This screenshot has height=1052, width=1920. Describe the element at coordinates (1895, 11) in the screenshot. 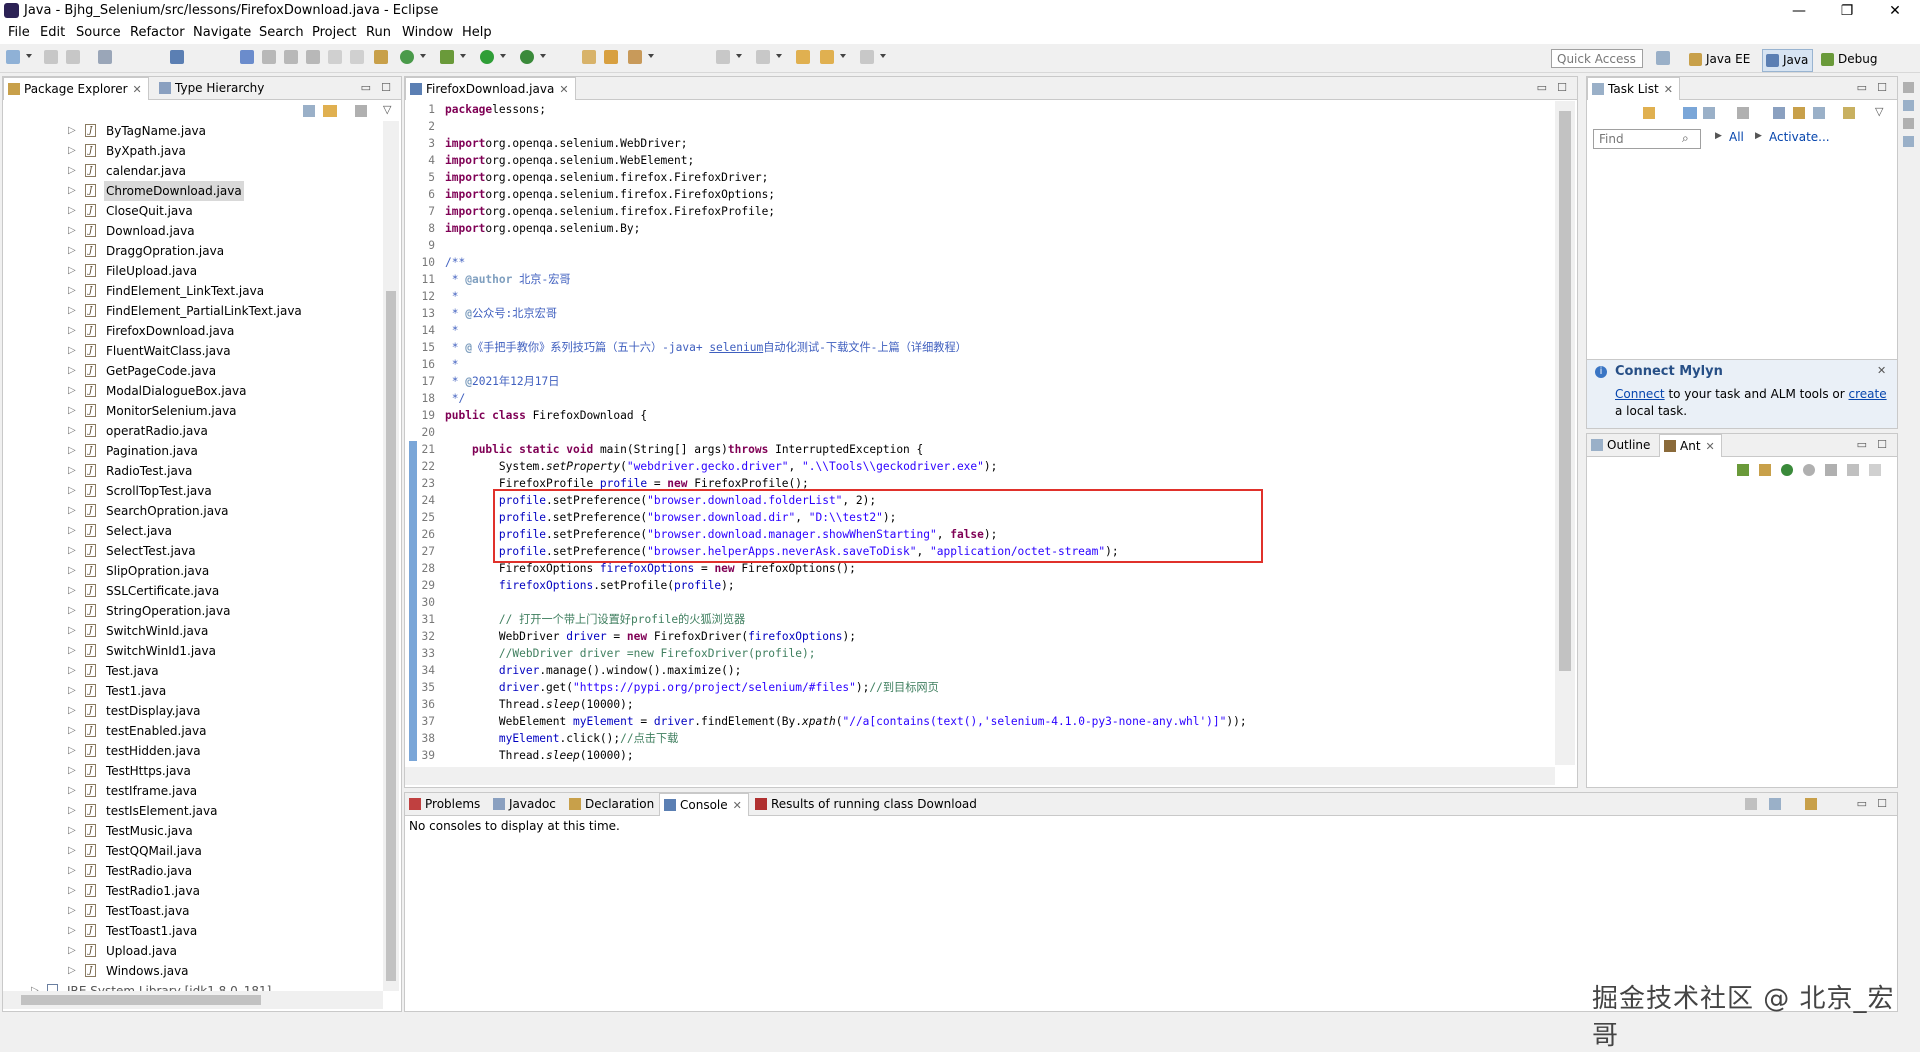

I see `close-button: ✕` at that location.